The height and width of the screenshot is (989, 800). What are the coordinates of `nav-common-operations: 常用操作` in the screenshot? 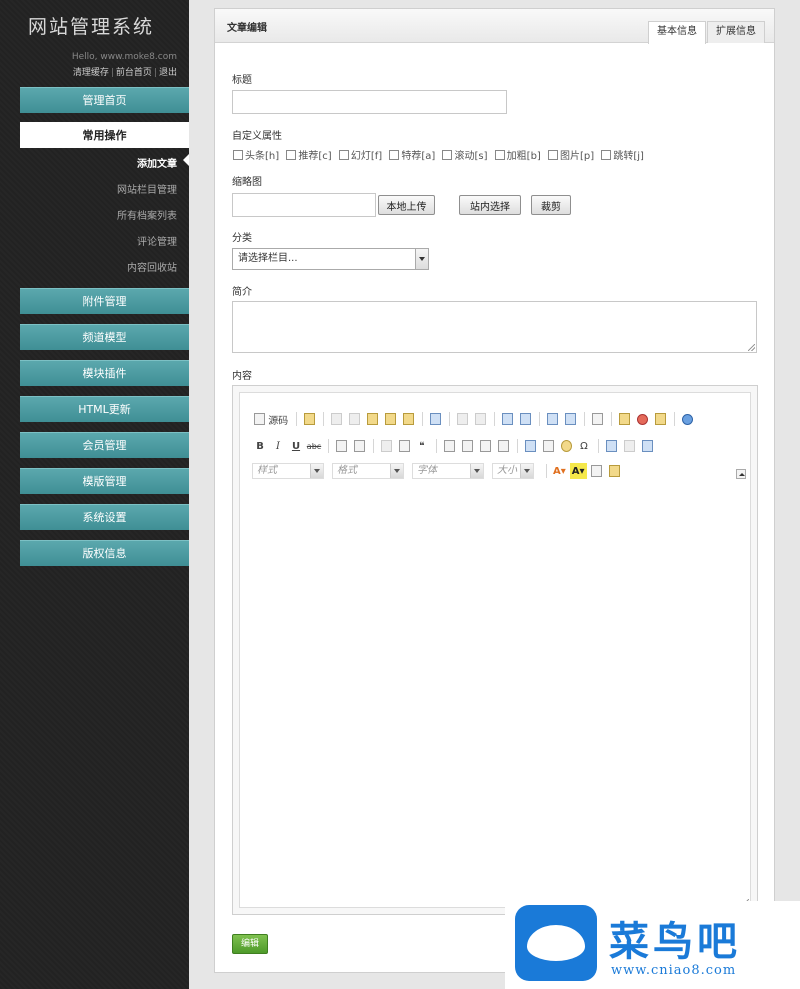 It's located at (104, 135).